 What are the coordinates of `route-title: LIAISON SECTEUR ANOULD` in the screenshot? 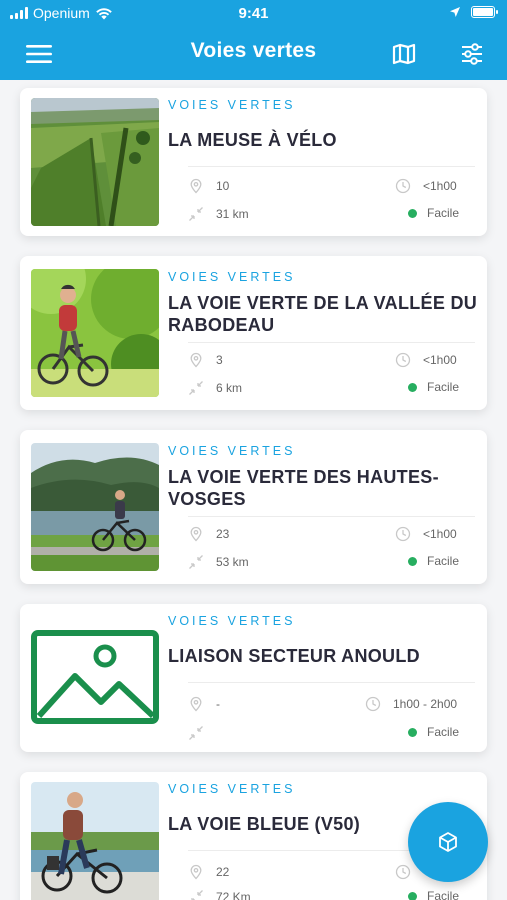 It's located at (294, 656).